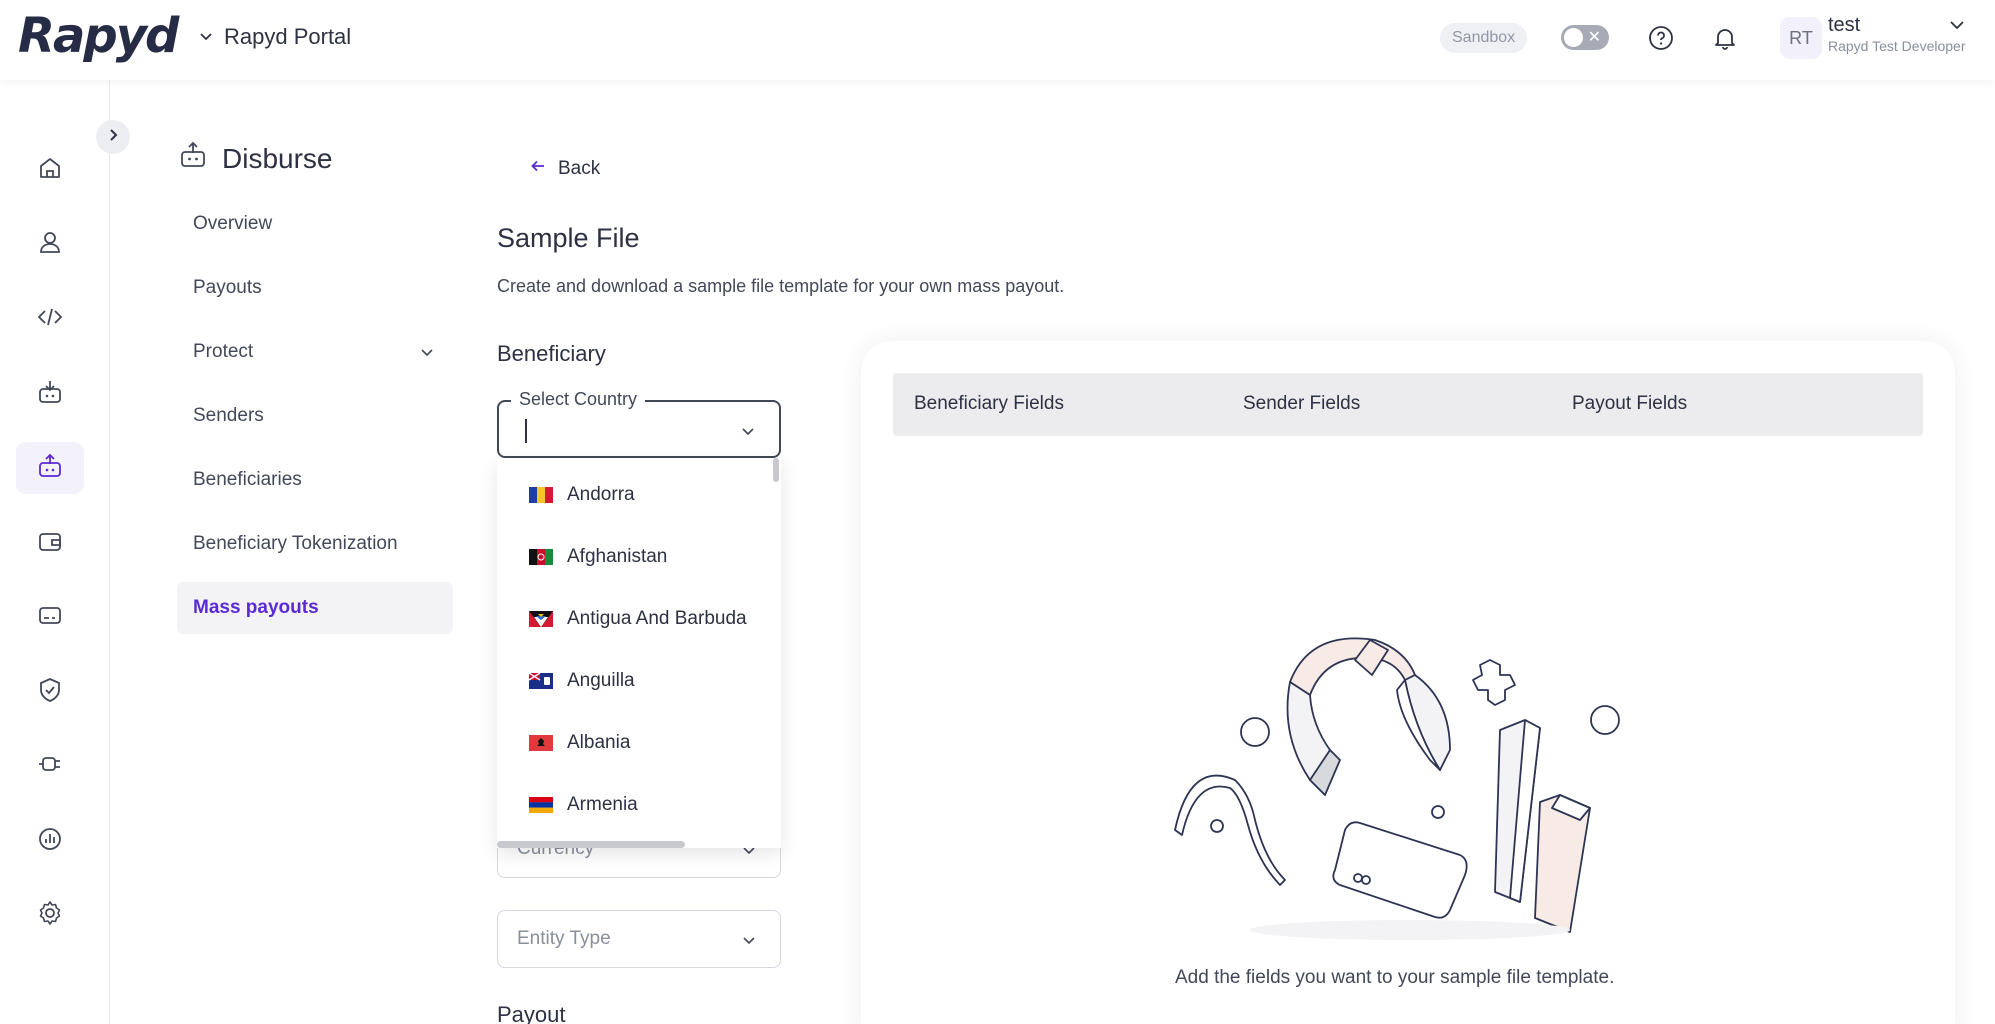  Describe the element at coordinates (599, 742) in the screenshot. I see `country-option-label: Albania` at that location.